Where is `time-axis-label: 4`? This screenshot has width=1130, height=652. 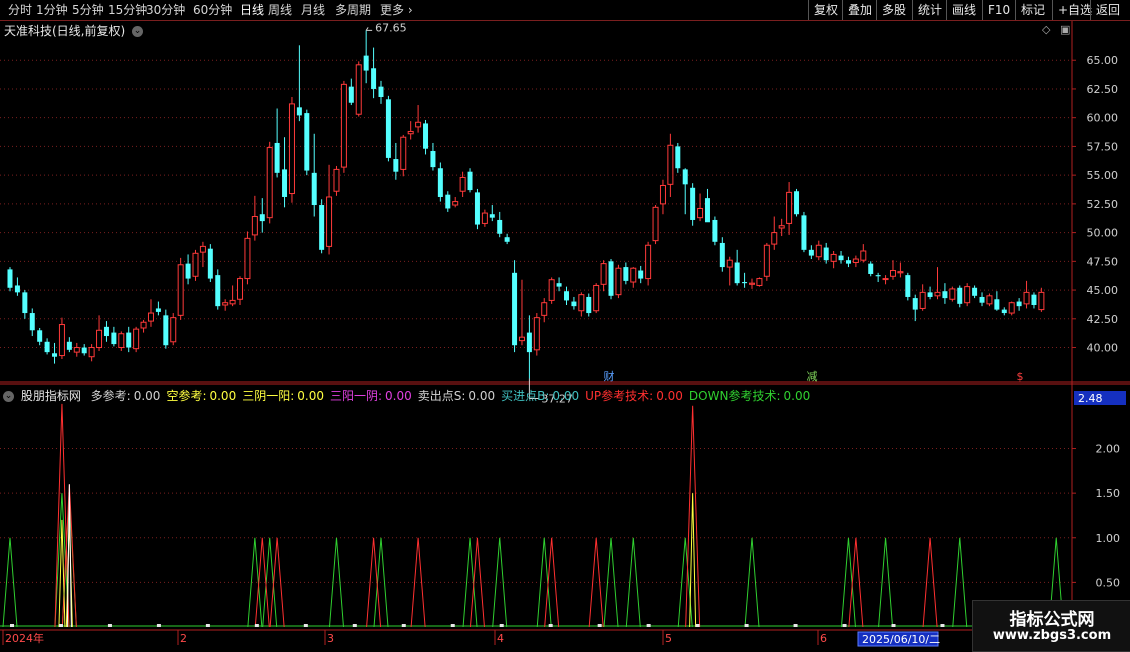 time-axis-label: 4 is located at coordinates (500, 638).